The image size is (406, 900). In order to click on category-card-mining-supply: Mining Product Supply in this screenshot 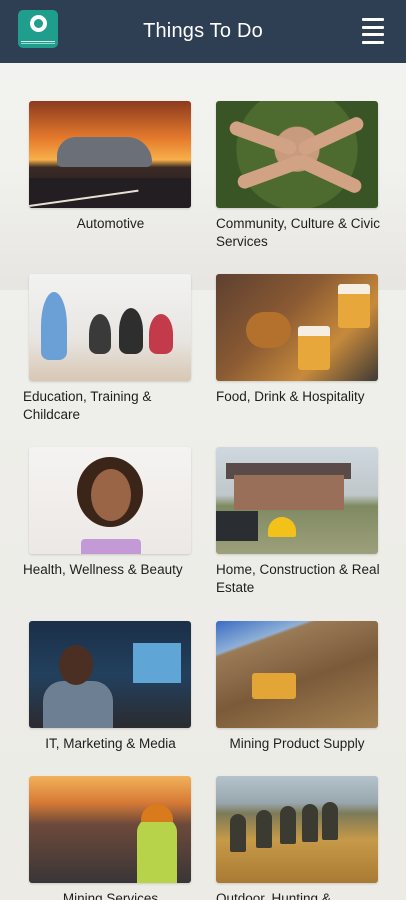, I will do `click(303, 687)`.